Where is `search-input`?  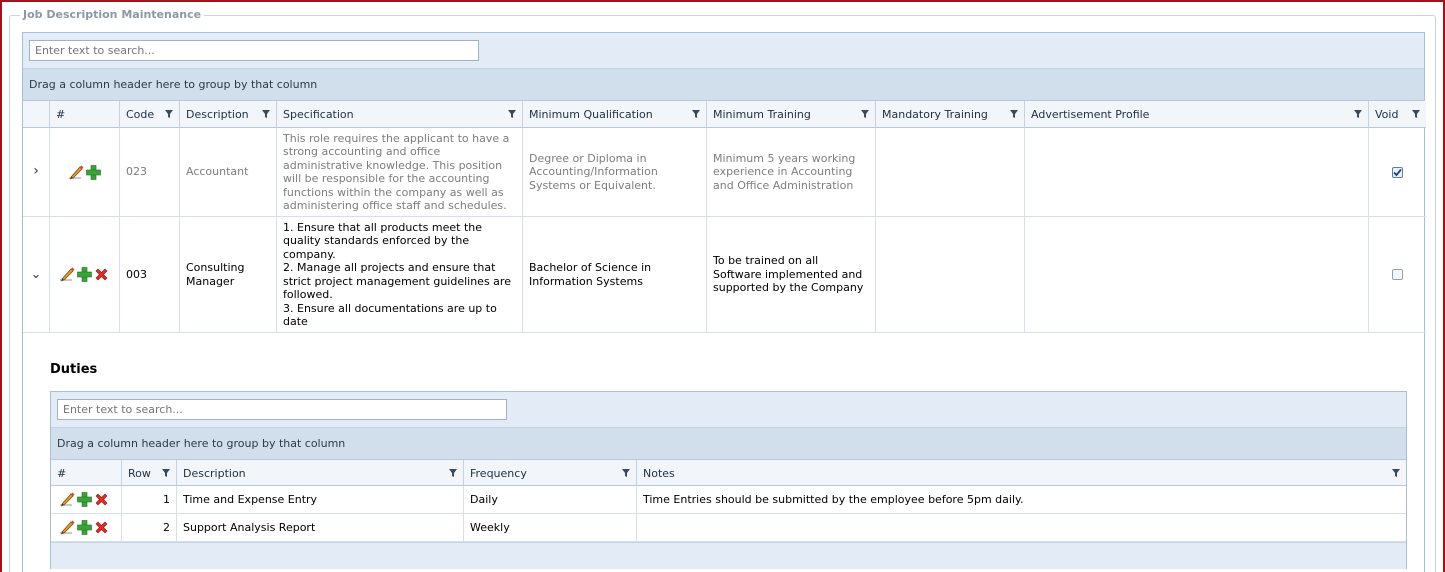 search-input is located at coordinates (254, 50).